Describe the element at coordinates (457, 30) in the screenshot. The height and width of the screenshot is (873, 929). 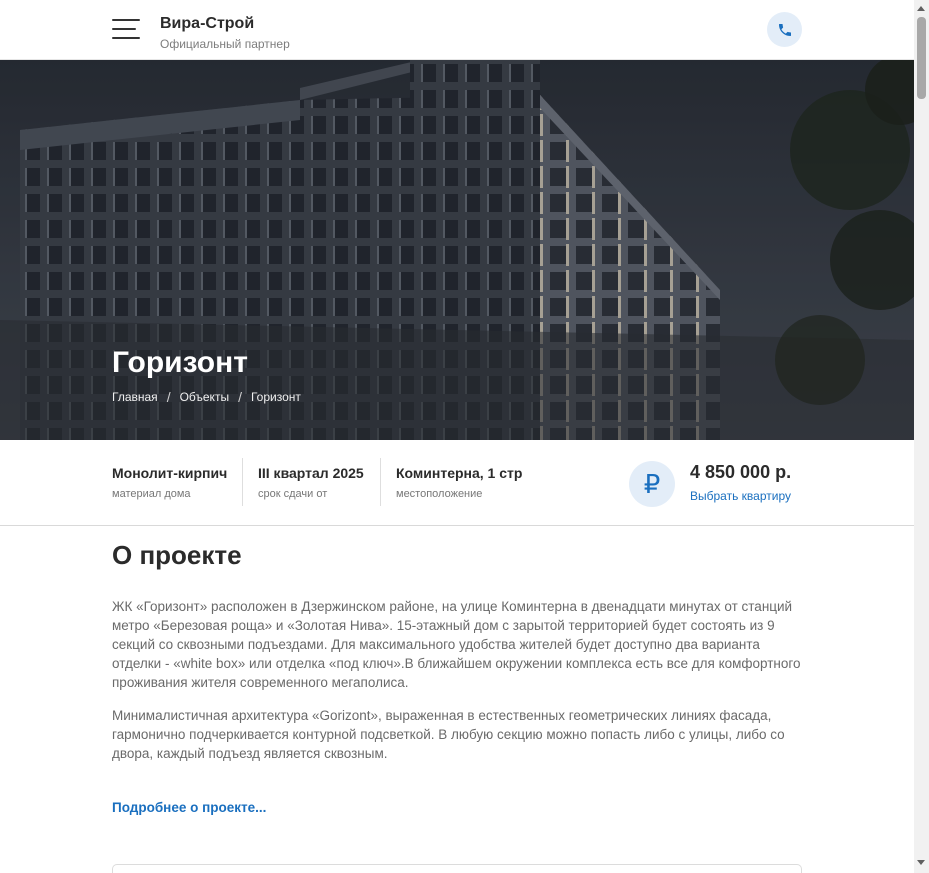
I see `site-header: Вира-Строй Официальный партнер` at that location.